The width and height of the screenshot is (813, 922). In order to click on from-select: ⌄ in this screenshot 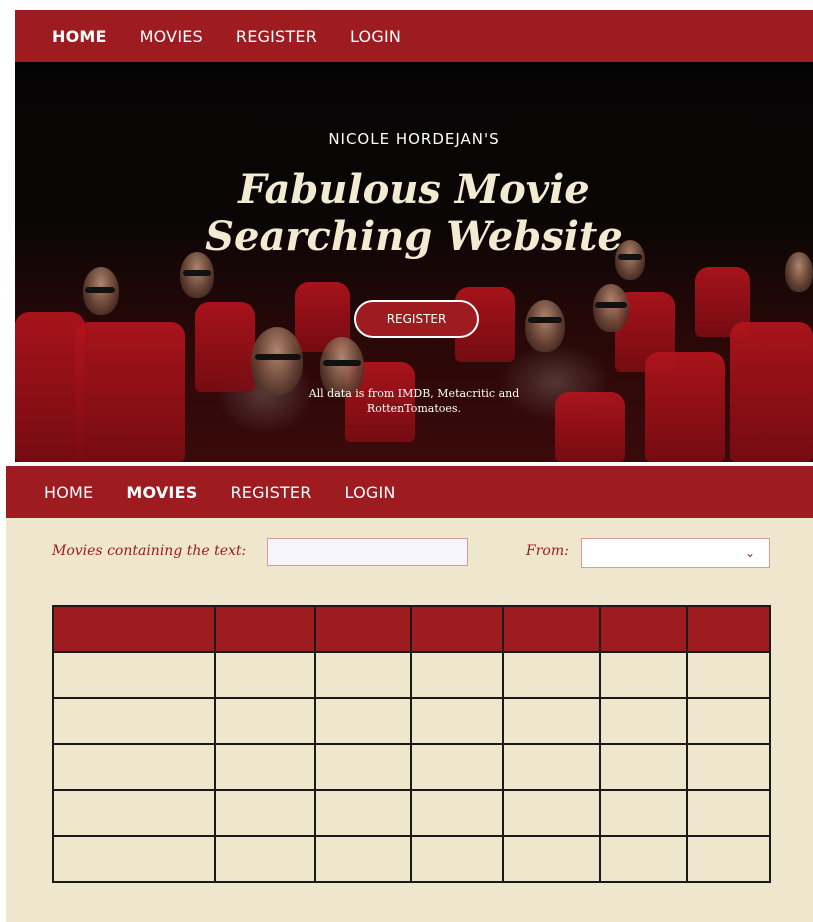, I will do `click(675, 553)`.